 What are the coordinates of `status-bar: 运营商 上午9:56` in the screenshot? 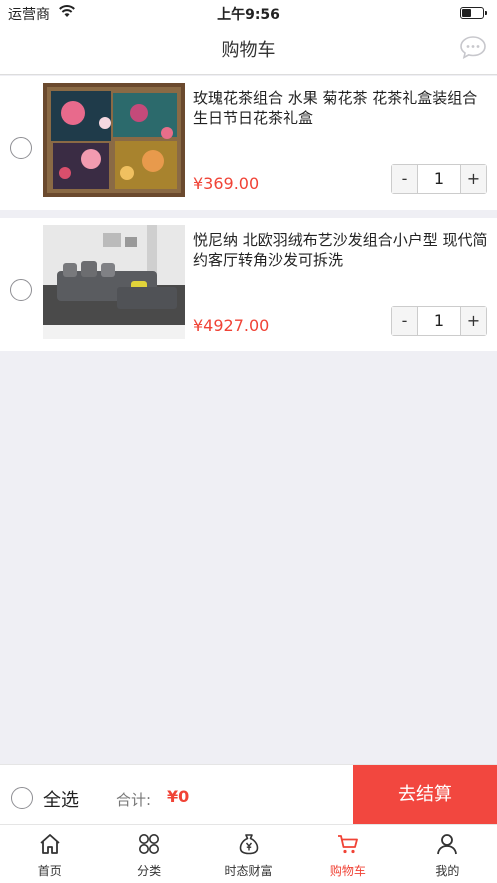 It's located at (248, 13).